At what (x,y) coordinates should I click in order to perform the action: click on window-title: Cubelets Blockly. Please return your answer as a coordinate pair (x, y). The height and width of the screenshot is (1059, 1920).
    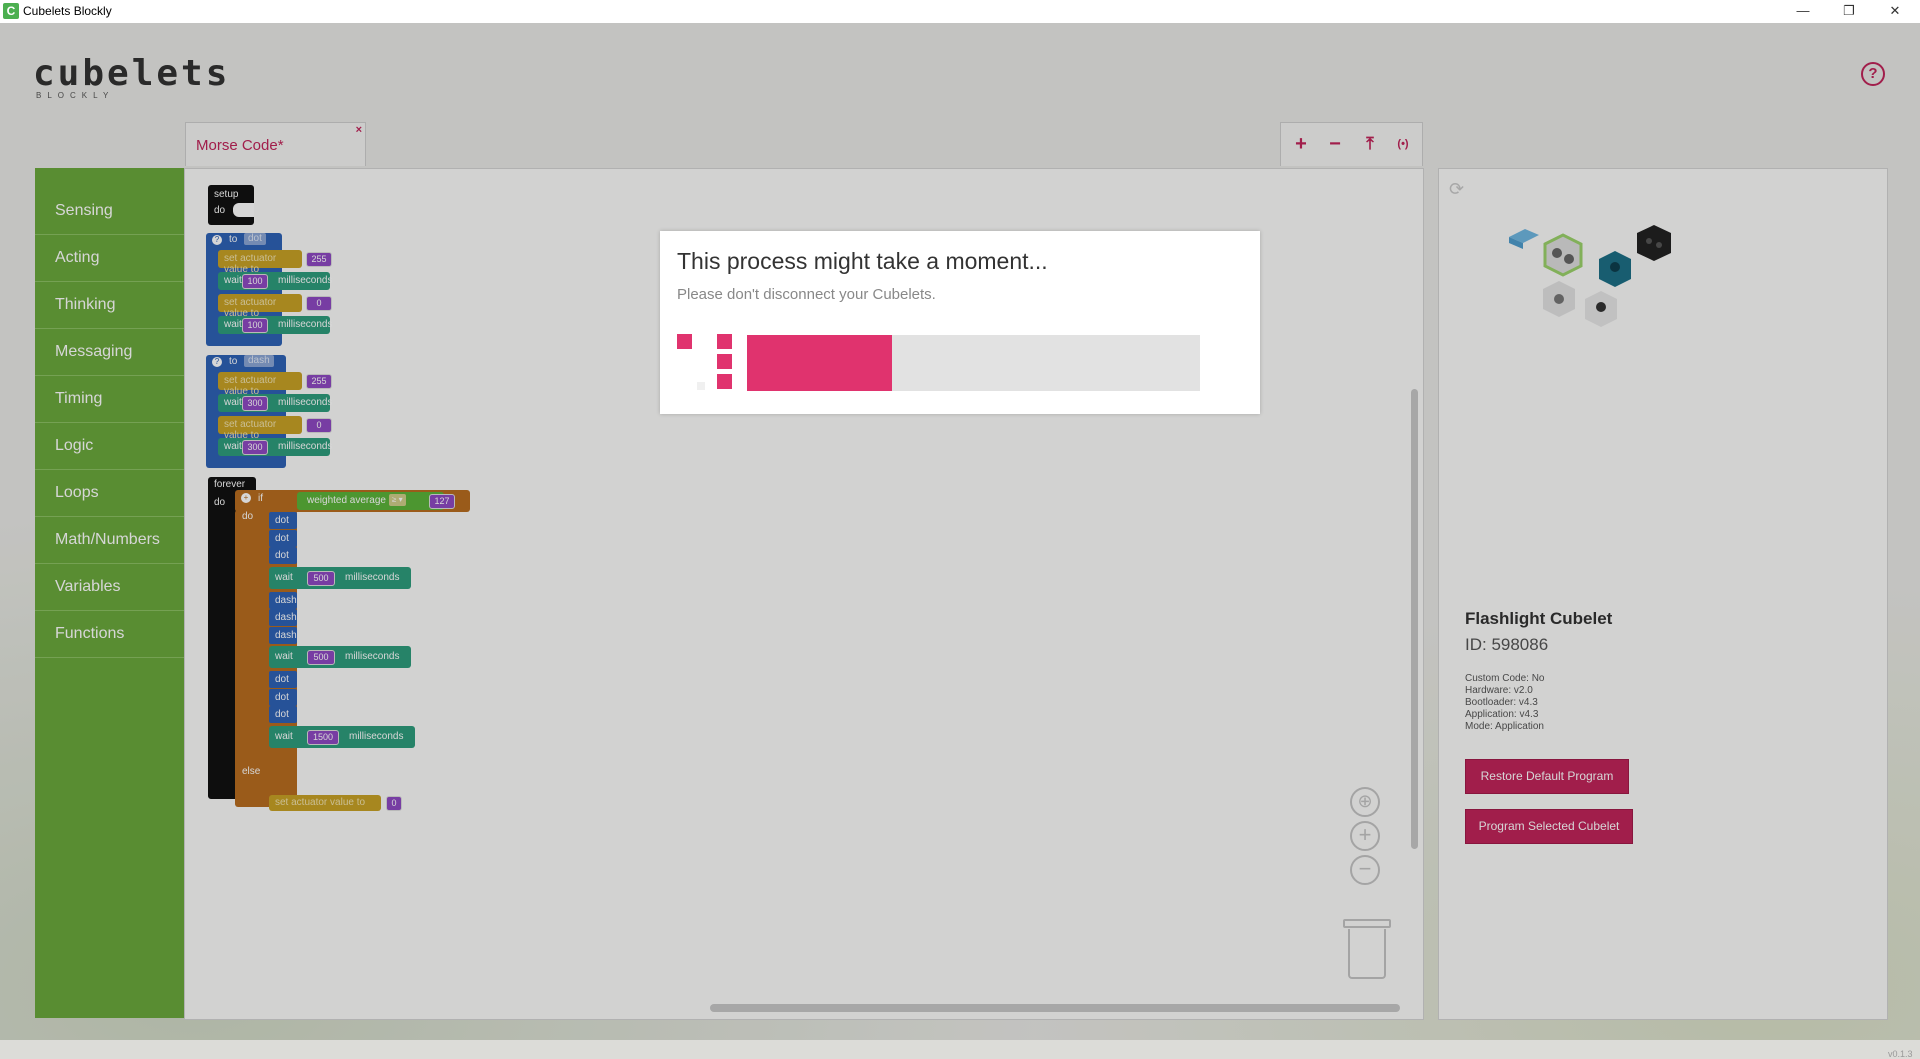
    Looking at the image, I should click on (67, 11).